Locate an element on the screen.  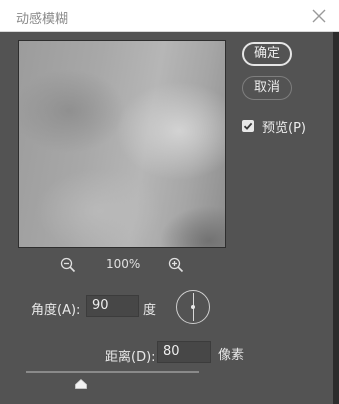
angle-dial is located at coordinates (193, 307).